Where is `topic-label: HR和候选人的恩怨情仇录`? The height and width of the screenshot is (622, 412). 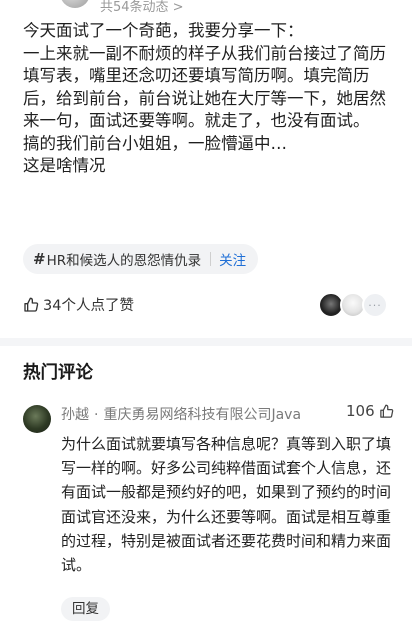
topic-label: HR和候选人的恩怨情仇录 is located at coordinates (124, 261).